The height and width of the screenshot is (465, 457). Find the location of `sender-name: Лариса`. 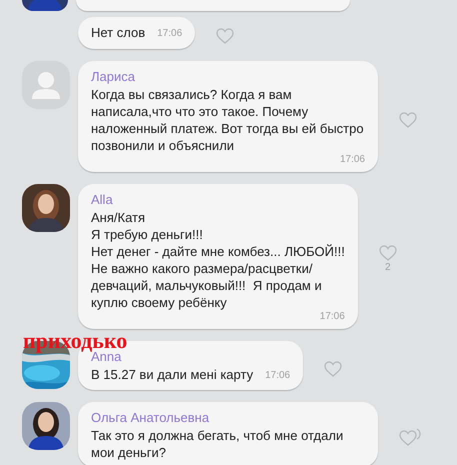

sender-name: Лариса is located at coordinates (113, 77).